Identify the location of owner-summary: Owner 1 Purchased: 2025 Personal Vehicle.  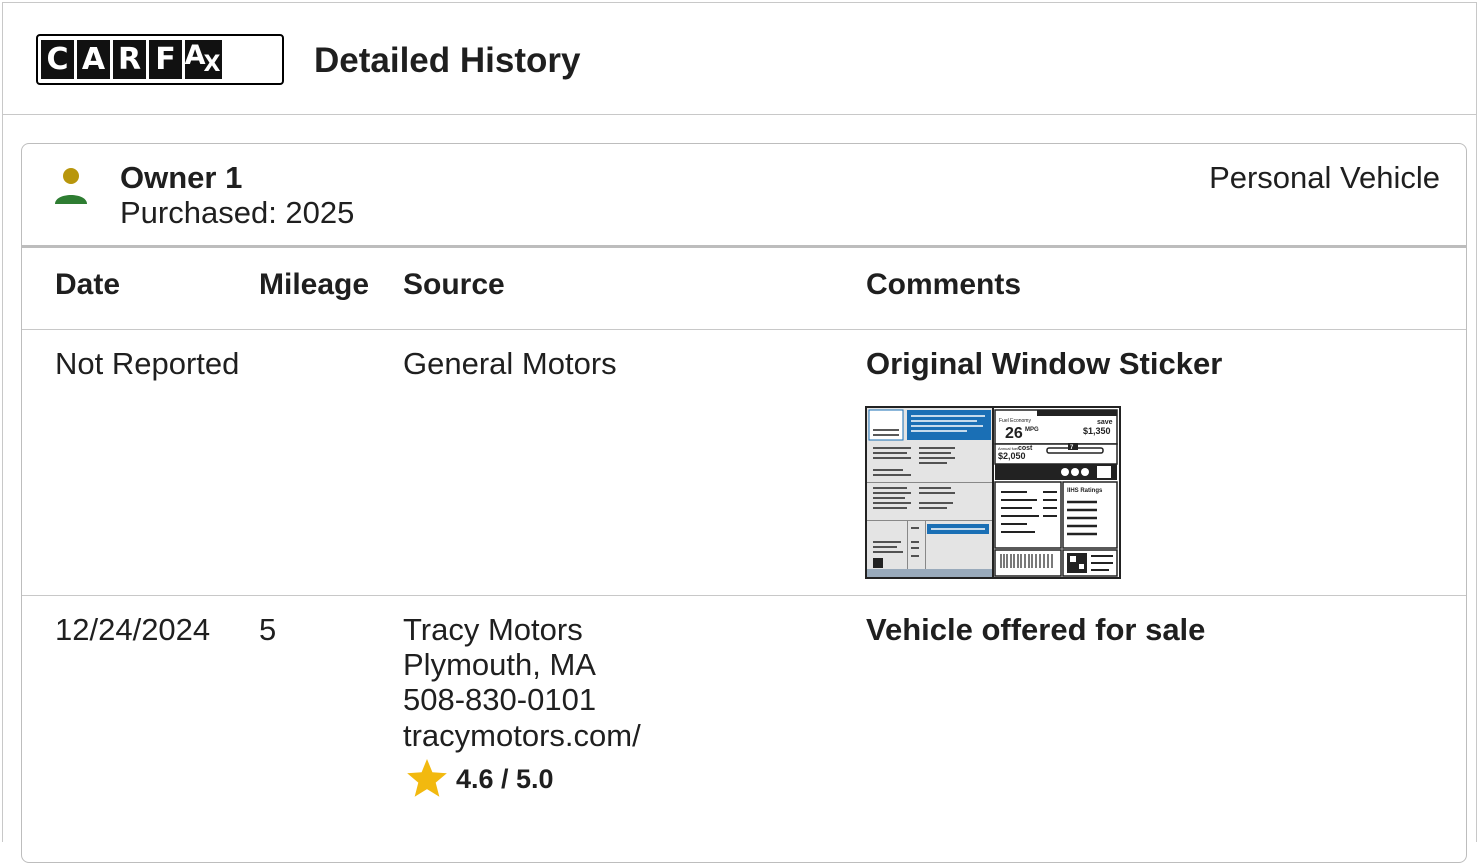
(744, 196).